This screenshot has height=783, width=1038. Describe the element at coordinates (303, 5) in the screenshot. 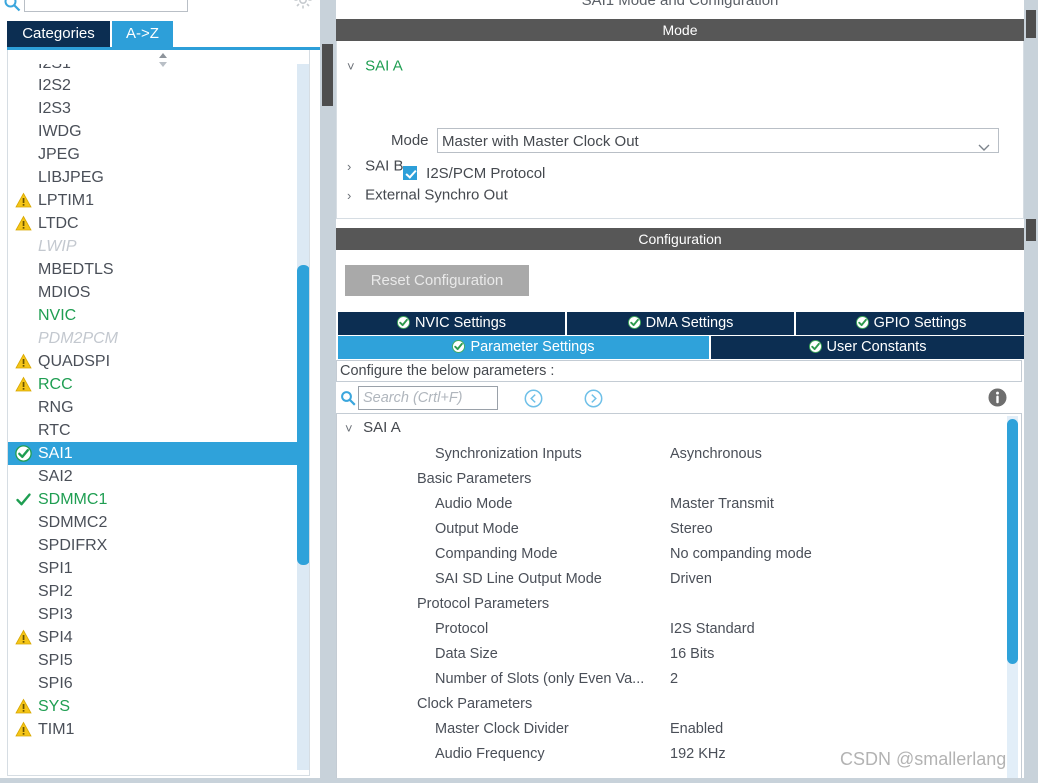

I see `gear-icon` at that location.